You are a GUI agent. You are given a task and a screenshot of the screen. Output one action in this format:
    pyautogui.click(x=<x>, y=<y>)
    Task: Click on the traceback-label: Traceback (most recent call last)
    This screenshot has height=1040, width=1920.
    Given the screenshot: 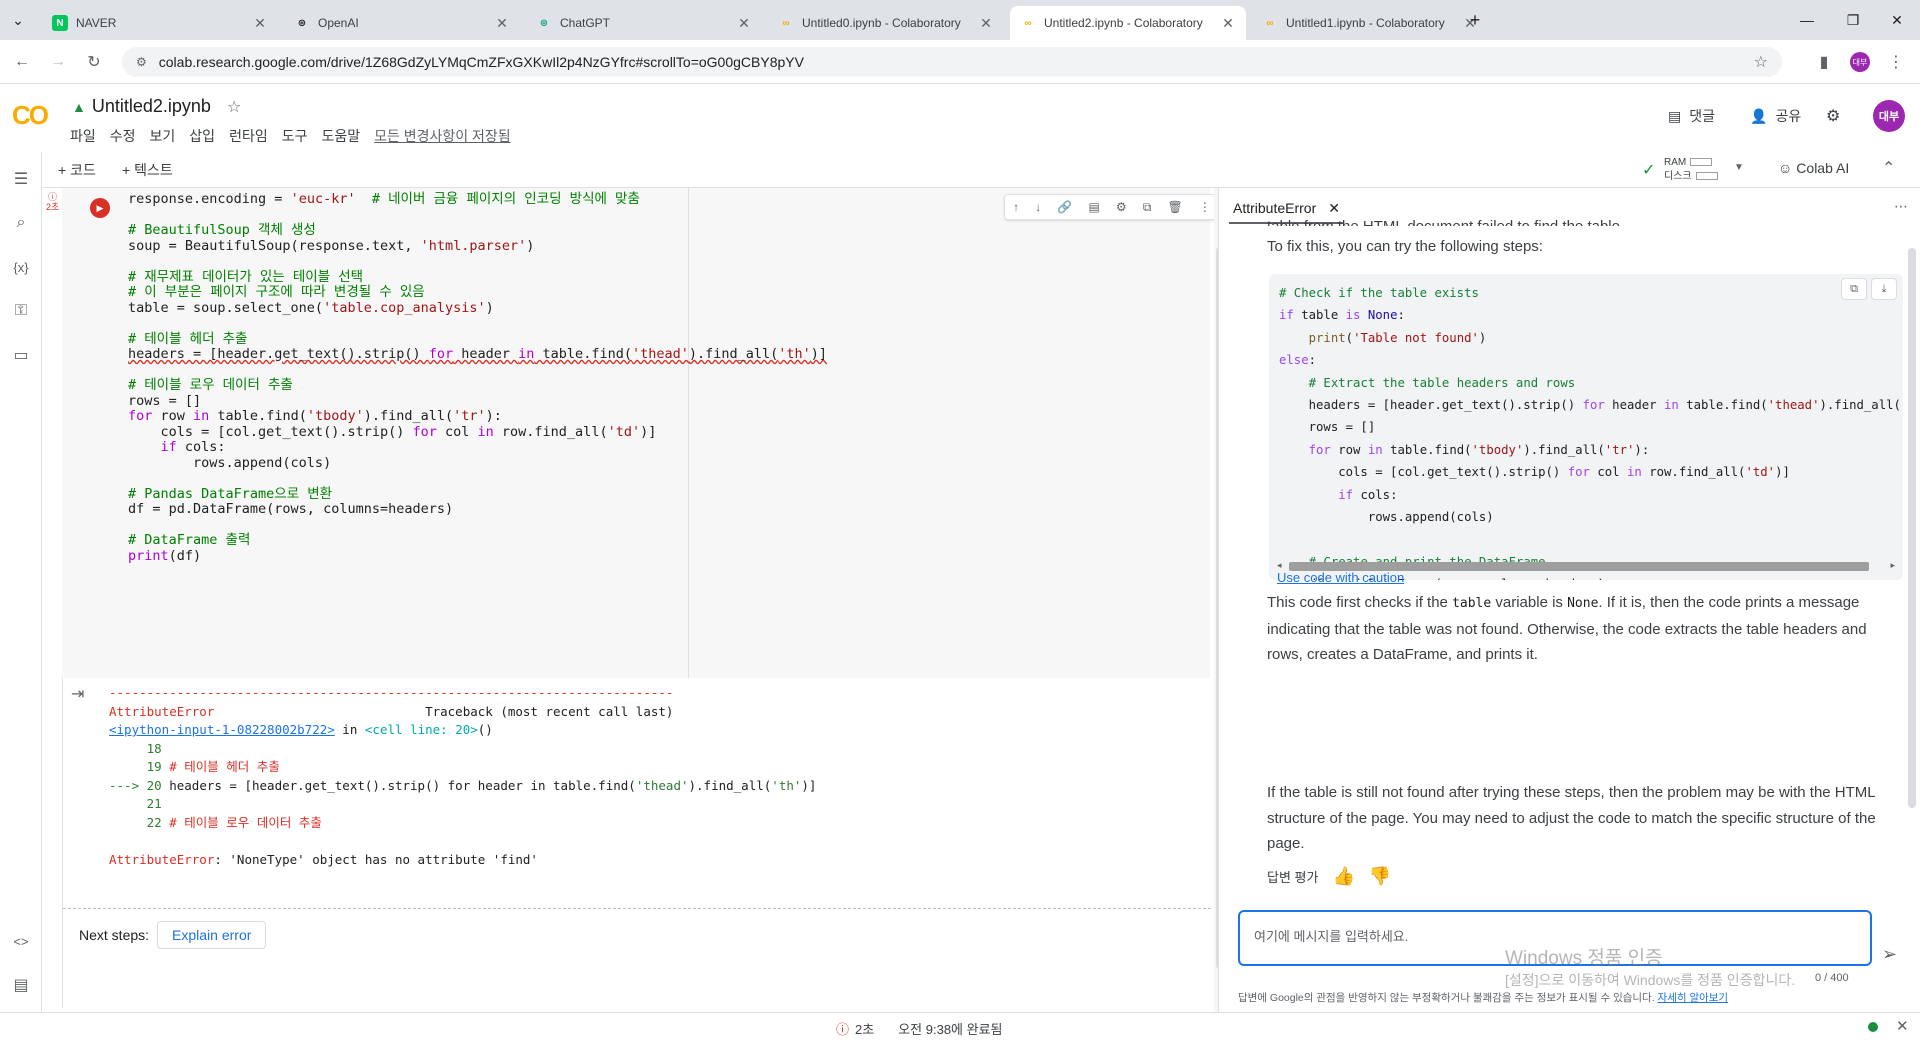 What is the action you would take?
    pyautogui.click(x=549, y=711)
    